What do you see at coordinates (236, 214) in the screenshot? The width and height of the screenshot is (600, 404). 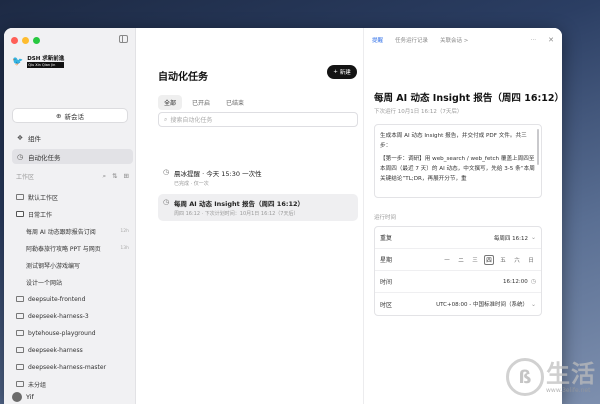 I see `task-status: 周四 16:12 · 下次计划时间：10月1日 16:12（7天后）` at bounding box center [236, 214].